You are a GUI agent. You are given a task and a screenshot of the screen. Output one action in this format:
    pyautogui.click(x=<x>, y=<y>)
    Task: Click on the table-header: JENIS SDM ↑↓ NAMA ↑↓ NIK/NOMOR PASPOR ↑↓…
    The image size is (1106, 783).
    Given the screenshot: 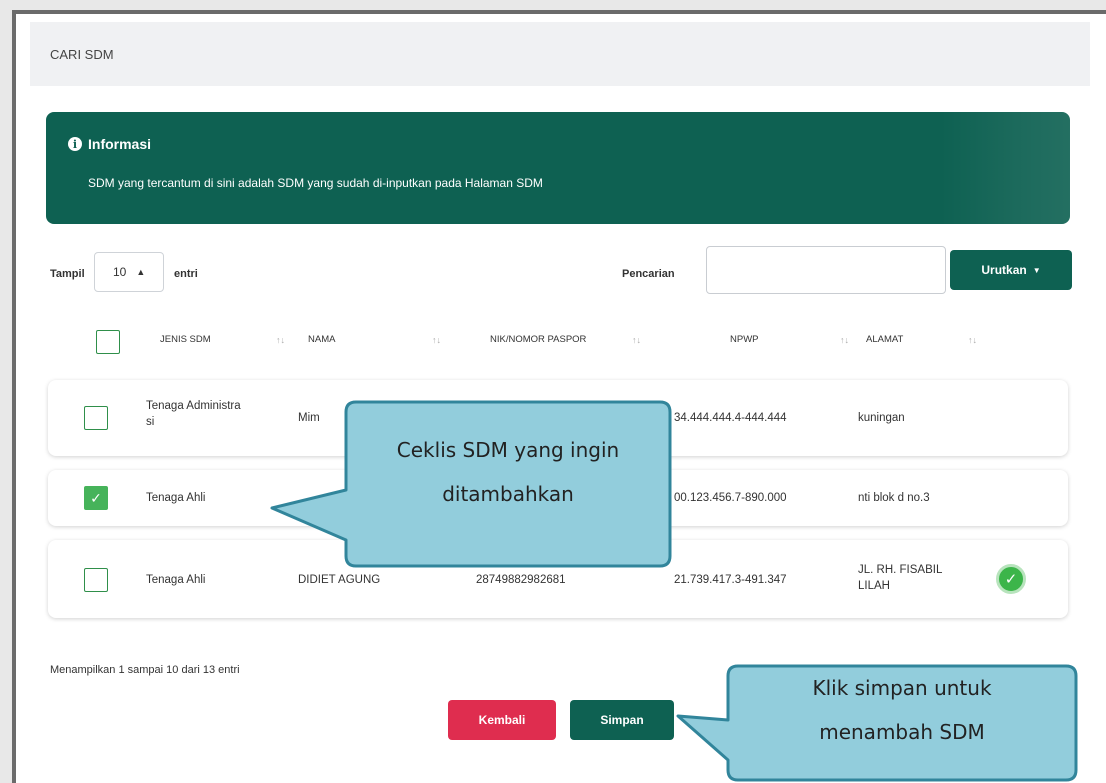 What is the action you would take?
    pyautogui.click(x=558, y=342)
    